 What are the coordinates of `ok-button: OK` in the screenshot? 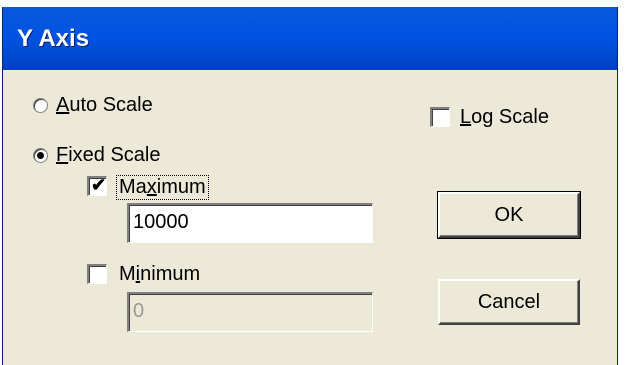 It's located at (509, 215).